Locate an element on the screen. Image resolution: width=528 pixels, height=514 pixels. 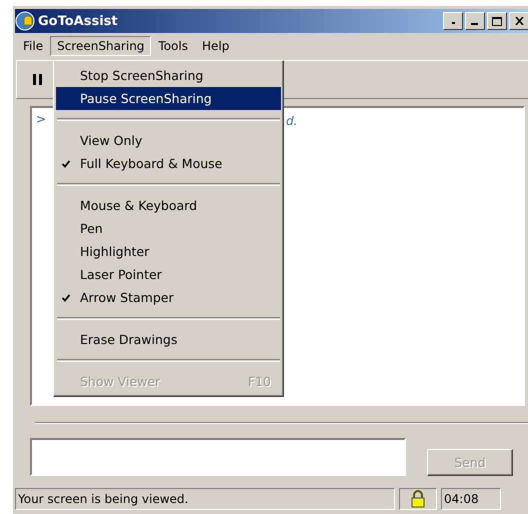
menu-item: Erase Drawings is located at coordinates (168, 339).